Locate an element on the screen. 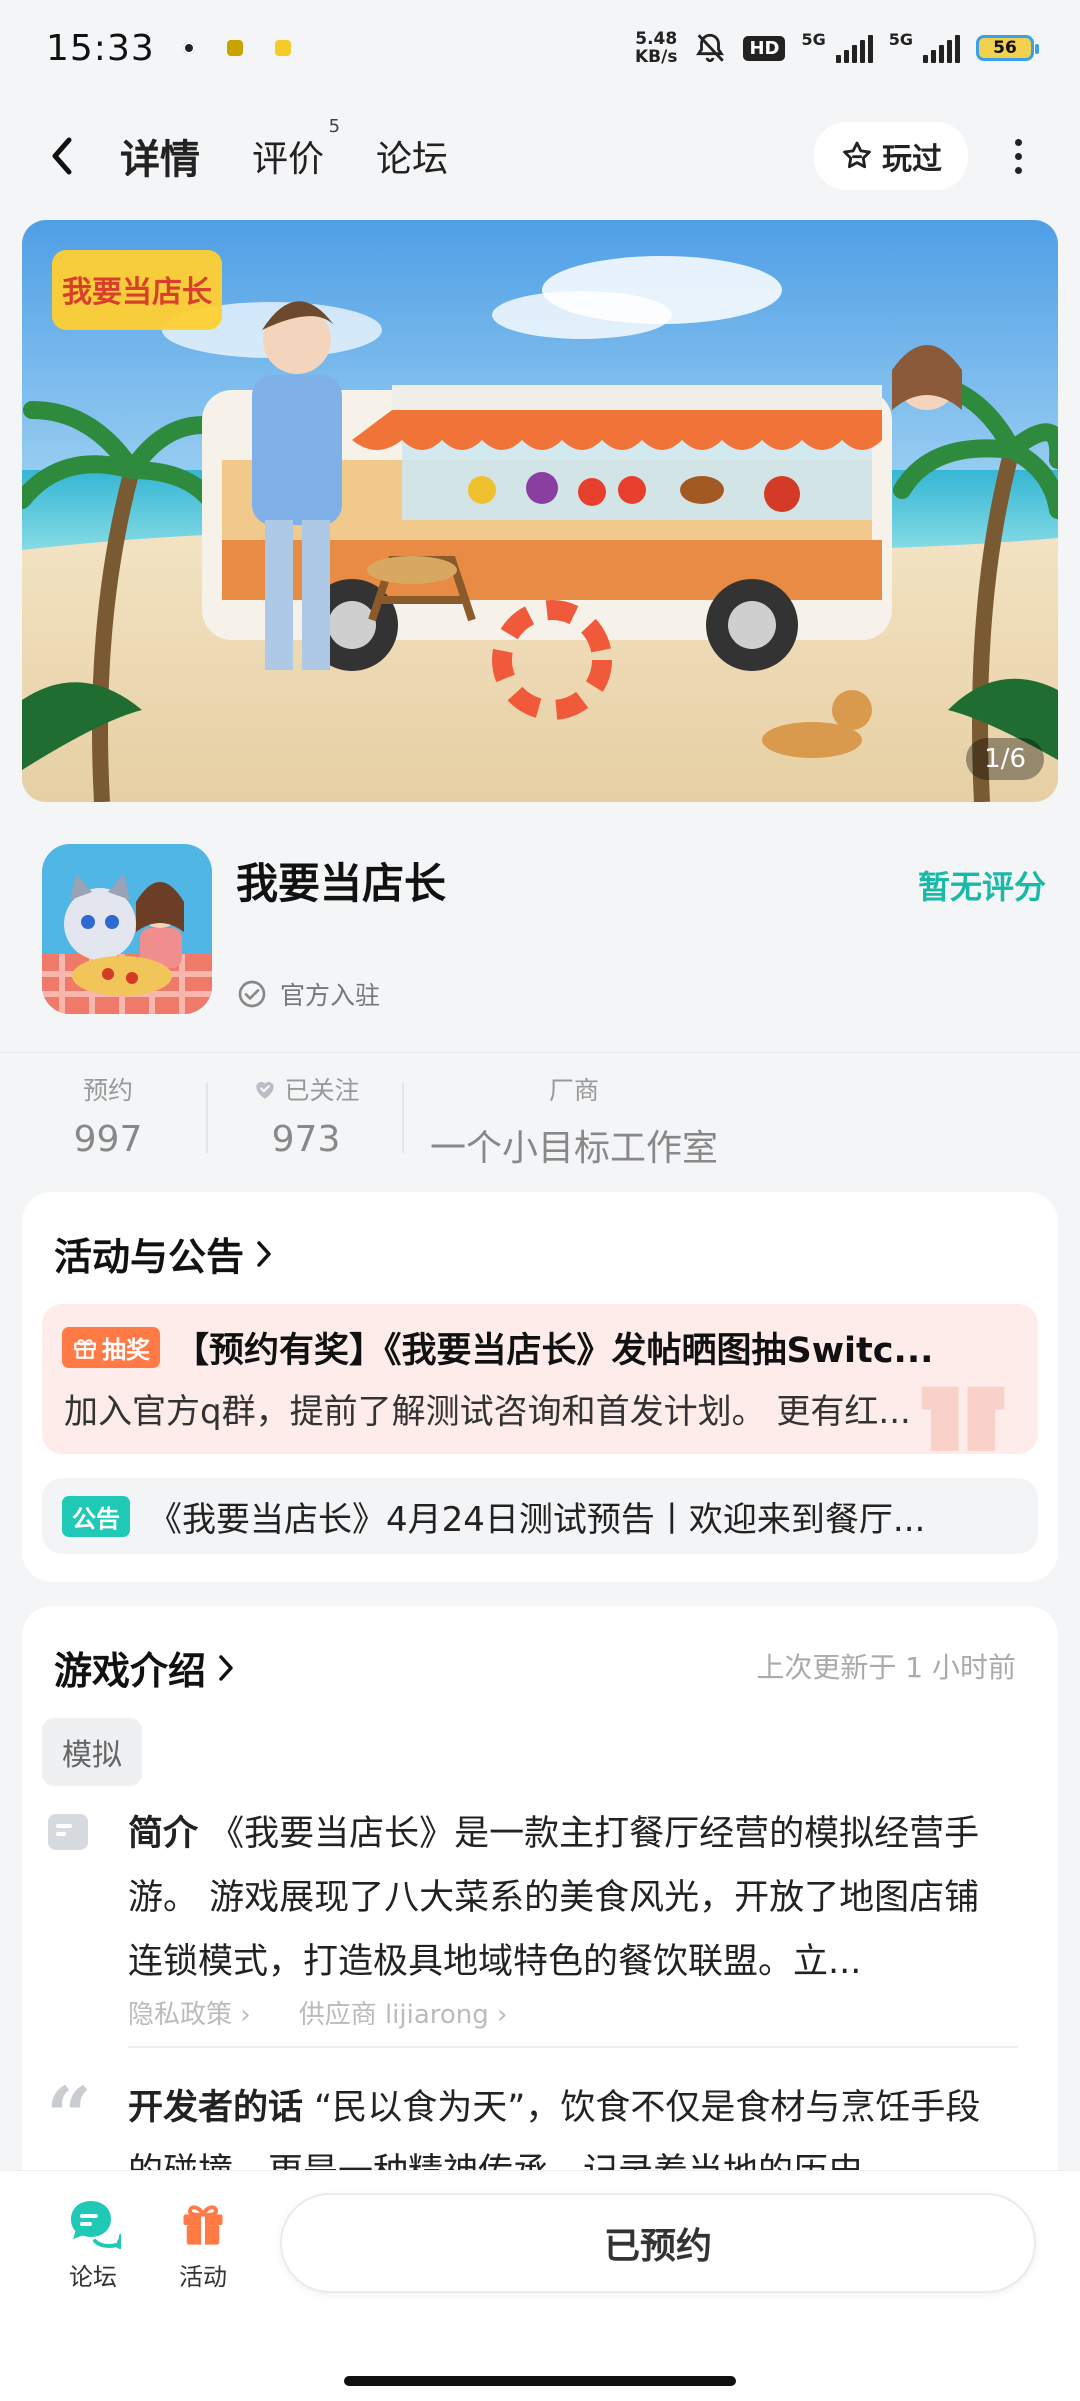 This screenshot has width=1080, height=2401. notification-icons is located at coordinates (236, 48).